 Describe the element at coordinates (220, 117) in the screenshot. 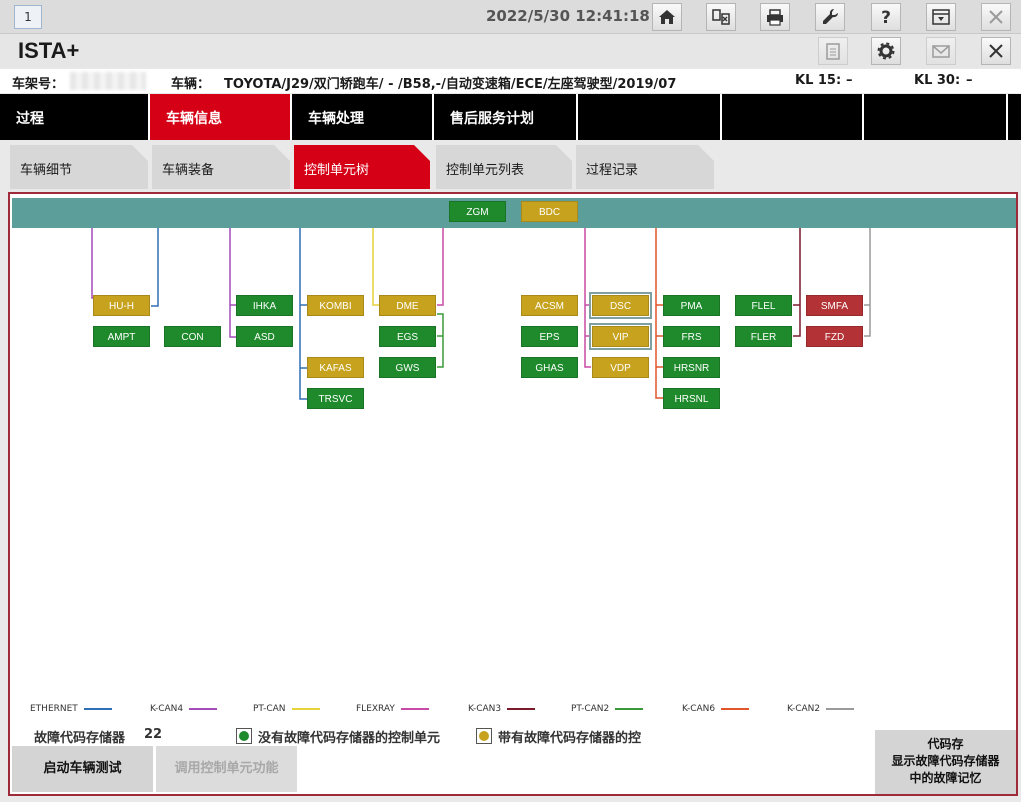

I see `tab-vehicle-info: 车辆信息` at that location.